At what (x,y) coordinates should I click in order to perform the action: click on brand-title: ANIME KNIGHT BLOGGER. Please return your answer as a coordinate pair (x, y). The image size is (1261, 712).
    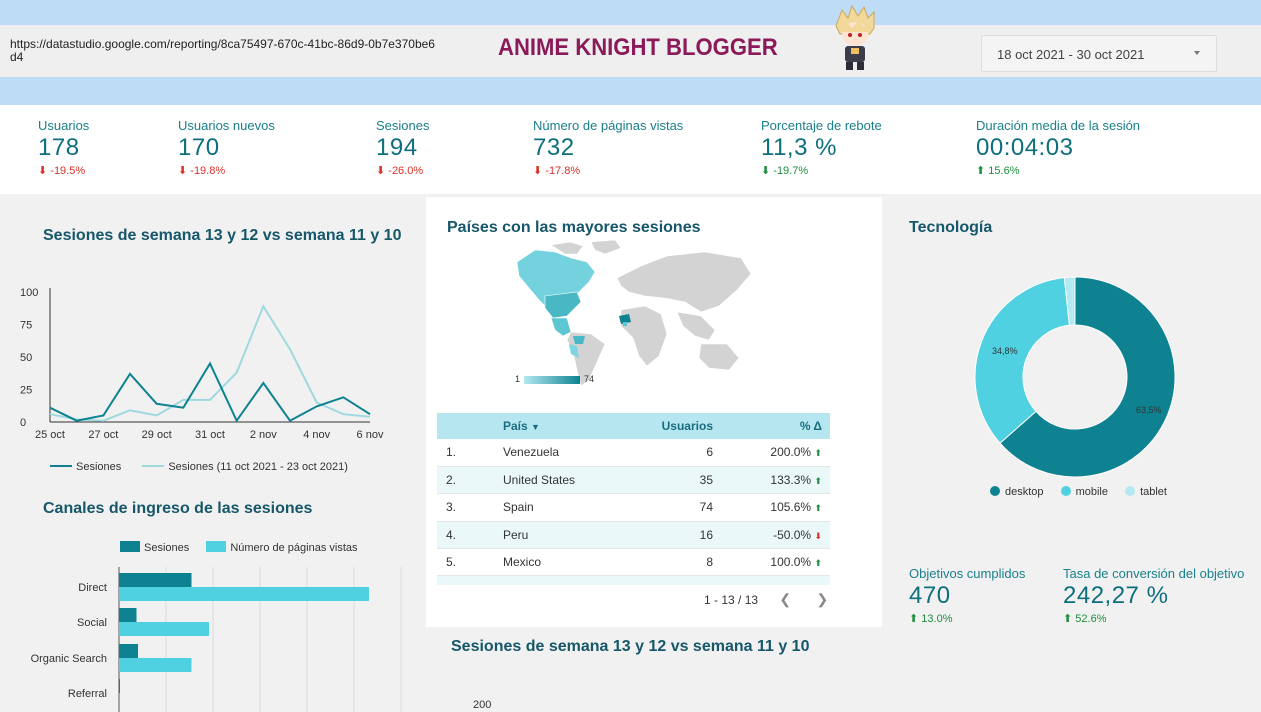
    Looking at the image, I should click on (638, 47).